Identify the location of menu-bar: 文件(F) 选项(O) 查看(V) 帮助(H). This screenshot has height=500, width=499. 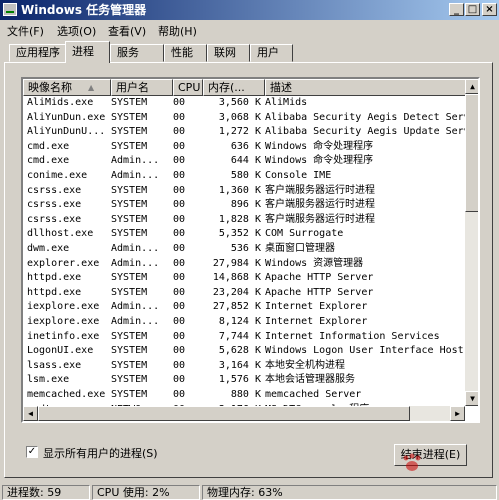
(249, 29).